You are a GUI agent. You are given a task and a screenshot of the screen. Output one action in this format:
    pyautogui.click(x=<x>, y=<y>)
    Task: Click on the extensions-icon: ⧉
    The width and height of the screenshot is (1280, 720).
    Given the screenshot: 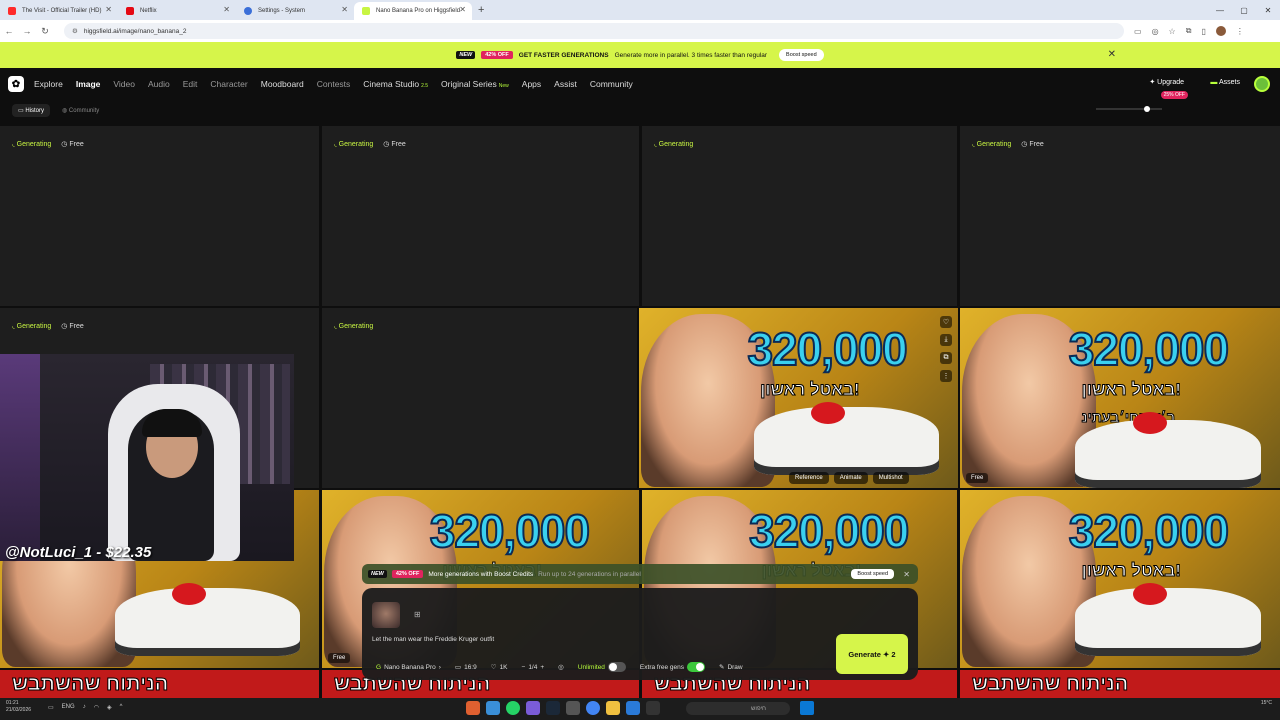 What is the action you would take?
    pyautogui.click(x=1189, y=31)
    